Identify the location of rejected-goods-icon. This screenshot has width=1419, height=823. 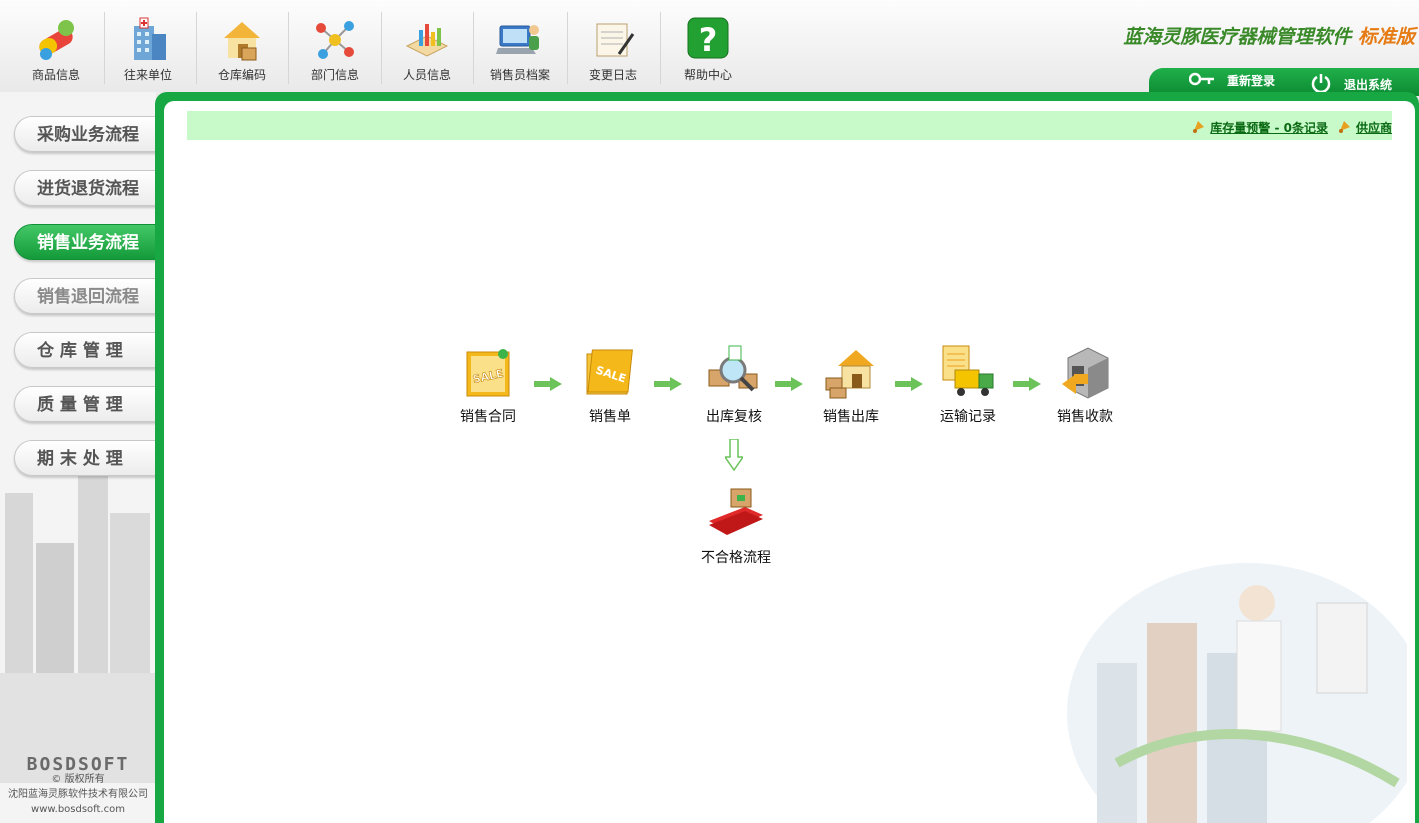
(736, 514).